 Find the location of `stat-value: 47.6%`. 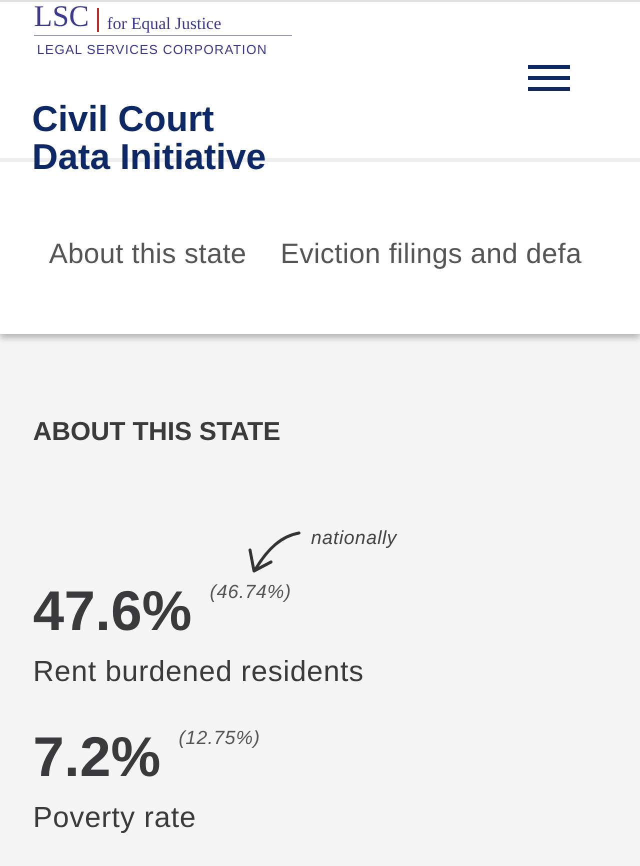

stat-value: 47.6% is located at coordinates (112, 611).